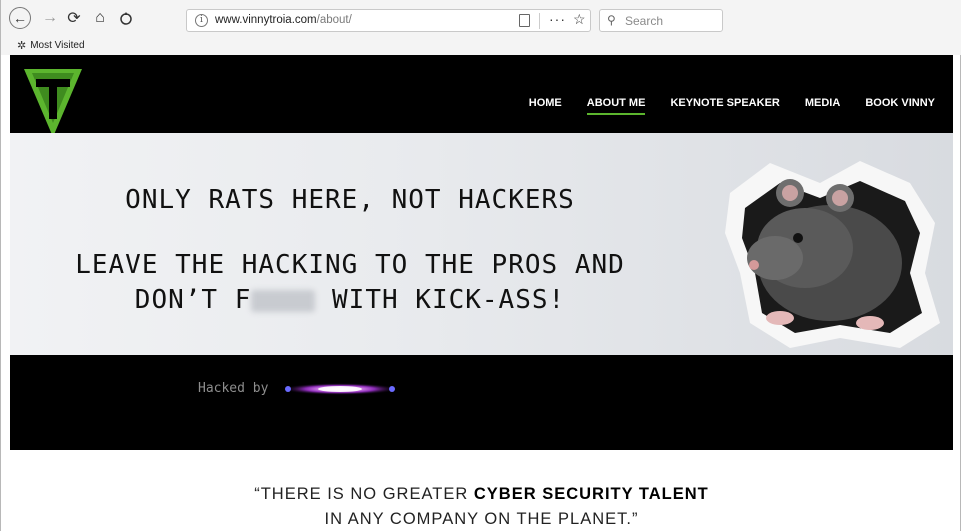 The height and width of the screenshot is (531, 961). Describe the element at coordinates (126, 18) in the screenshot. I see `tracking-icon` at that location.